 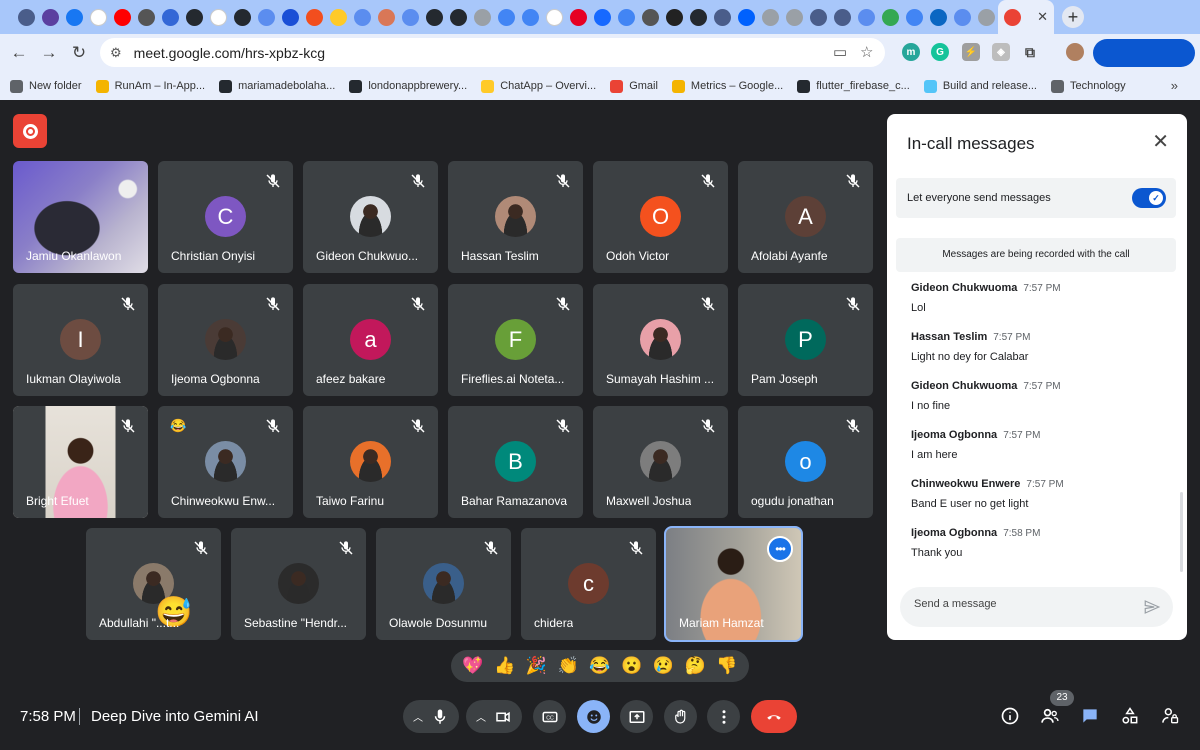 I want to click on participant-tile: B Bahar Ramazanova, so click(x=515, y=462).